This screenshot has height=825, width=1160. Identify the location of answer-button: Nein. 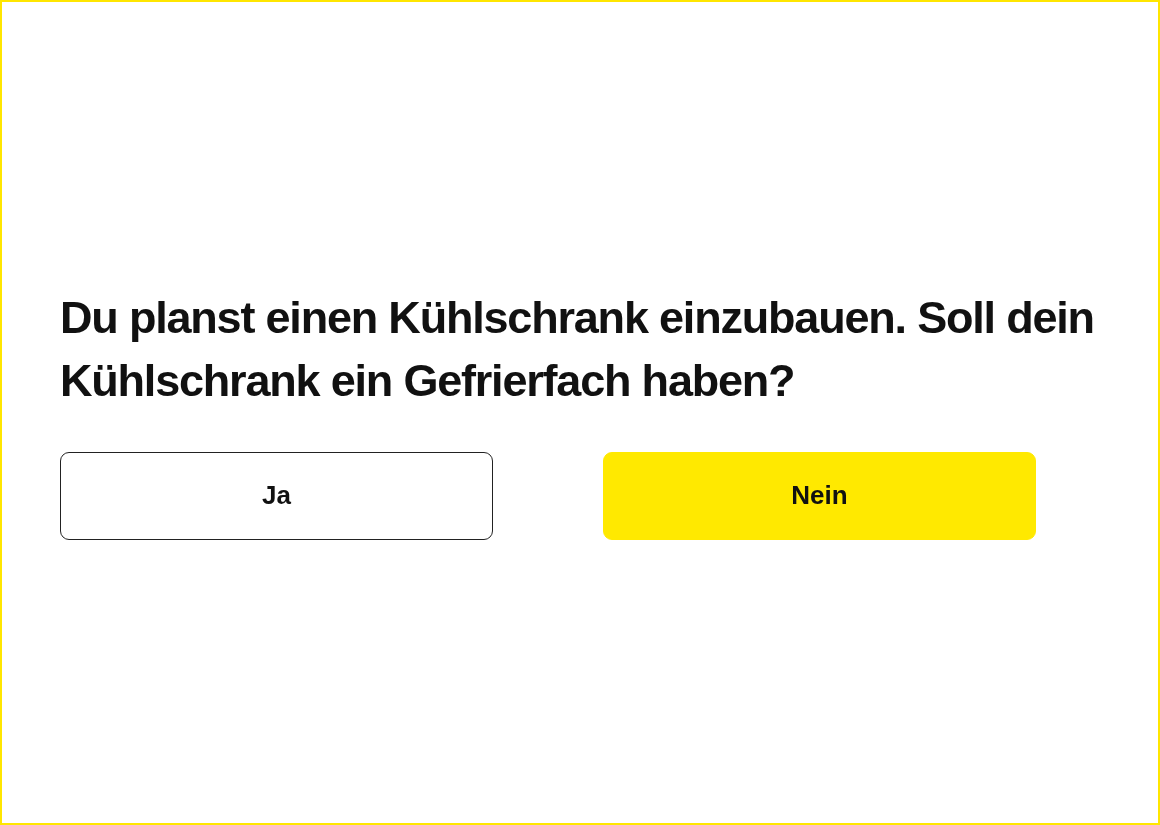
(819, 495).